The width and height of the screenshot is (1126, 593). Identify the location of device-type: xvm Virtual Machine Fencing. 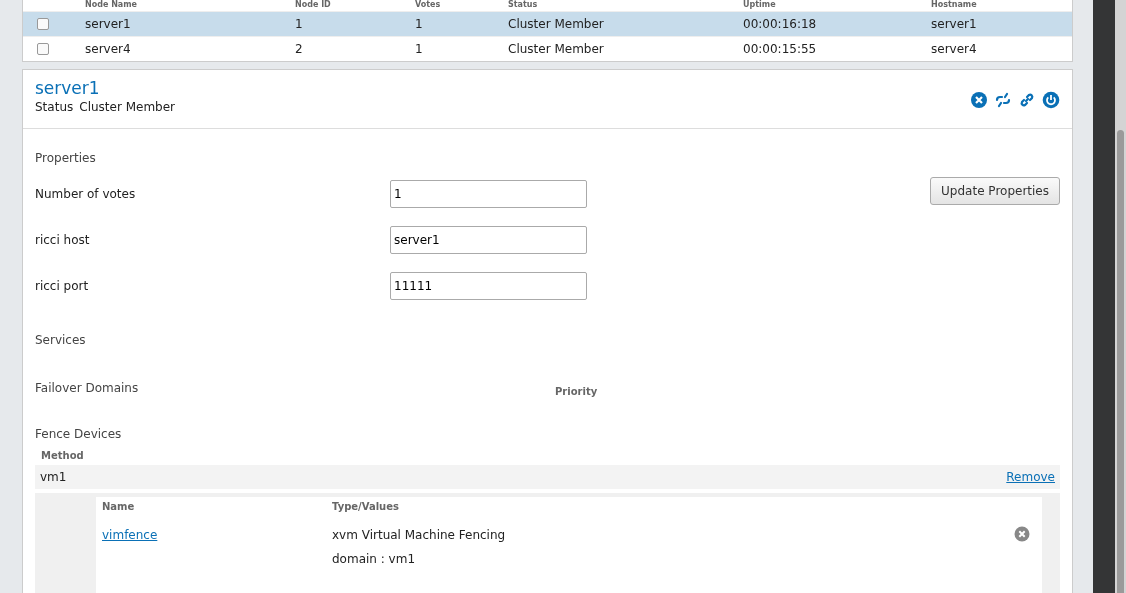
(419, 535).